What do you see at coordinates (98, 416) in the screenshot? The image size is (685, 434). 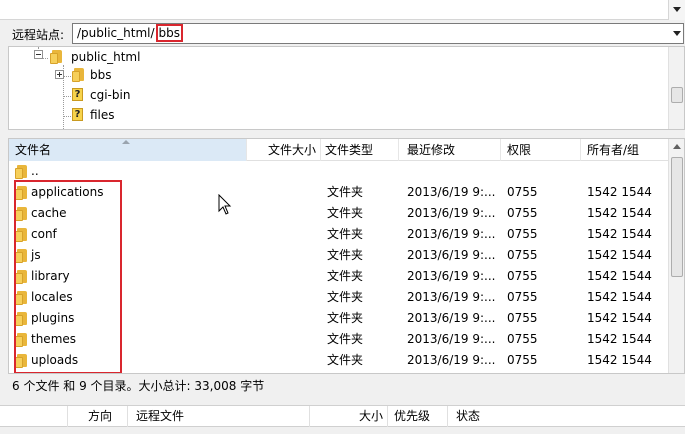 I see `queue-column-direction: 方向` at bounding box center [98, 416].